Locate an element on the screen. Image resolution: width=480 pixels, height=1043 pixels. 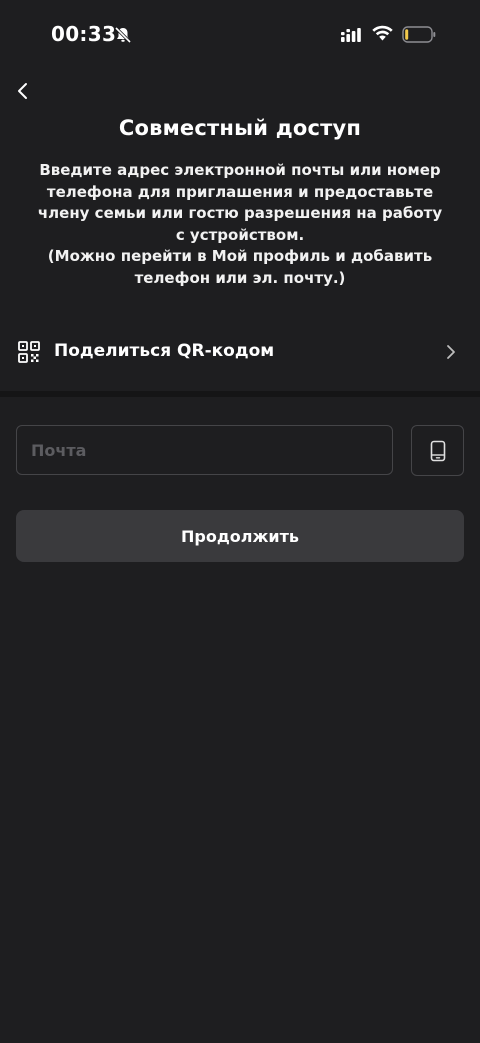
qr-code-icon is located at coordinates (29, 352).